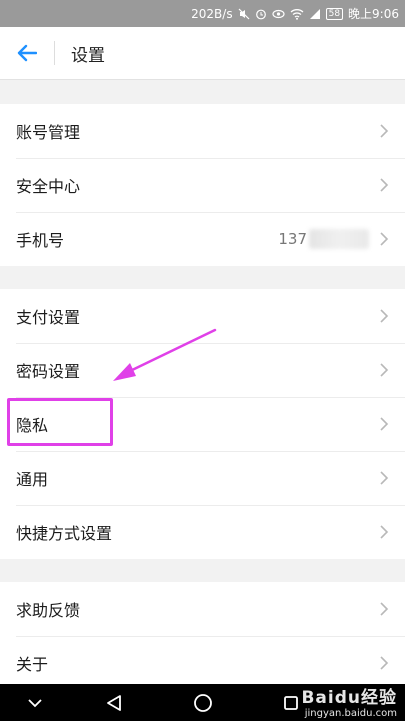 The height and width of the screenshot is (721, 405). What do you see at coordinates (291, 702) in the screenshot?
I see `square-recents-icon` at bounding box center [291, 702].